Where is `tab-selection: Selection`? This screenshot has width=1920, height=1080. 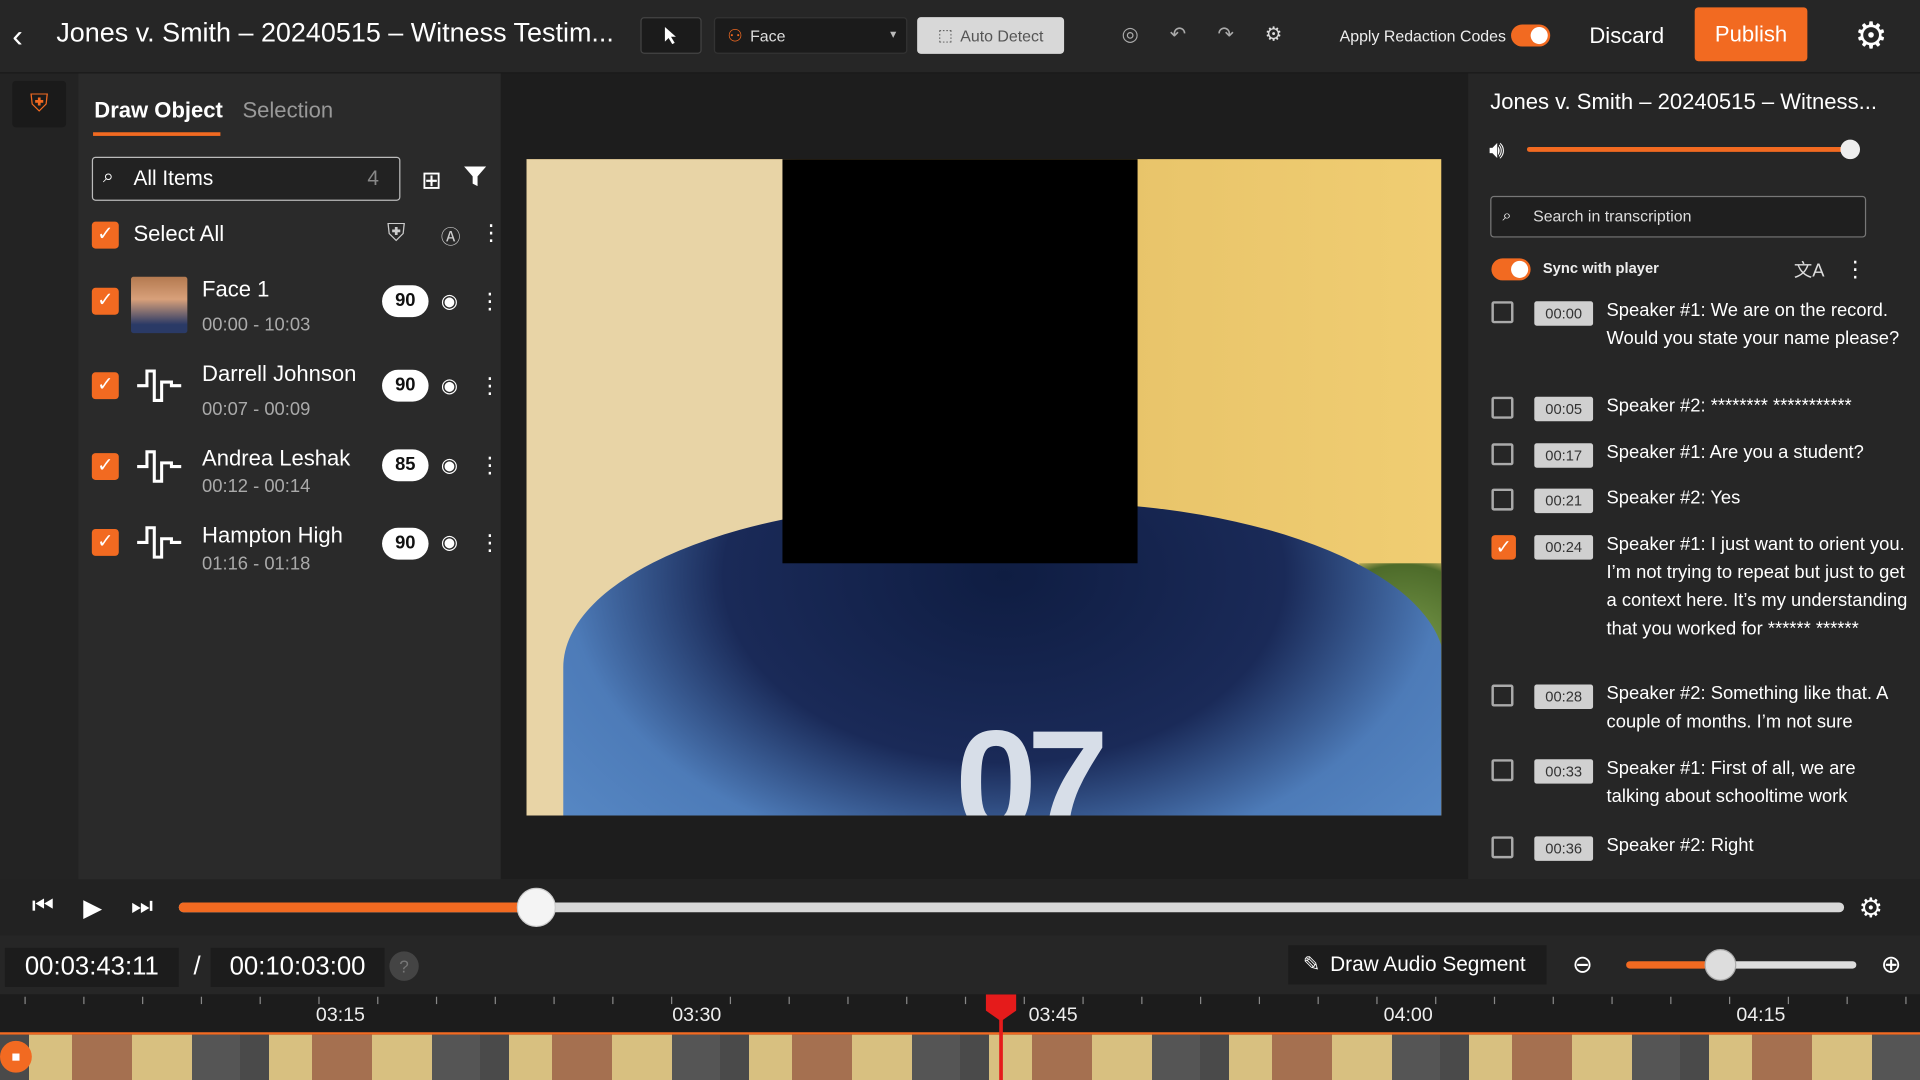 tab-selection: Selection is located at coordinates (287, 111).